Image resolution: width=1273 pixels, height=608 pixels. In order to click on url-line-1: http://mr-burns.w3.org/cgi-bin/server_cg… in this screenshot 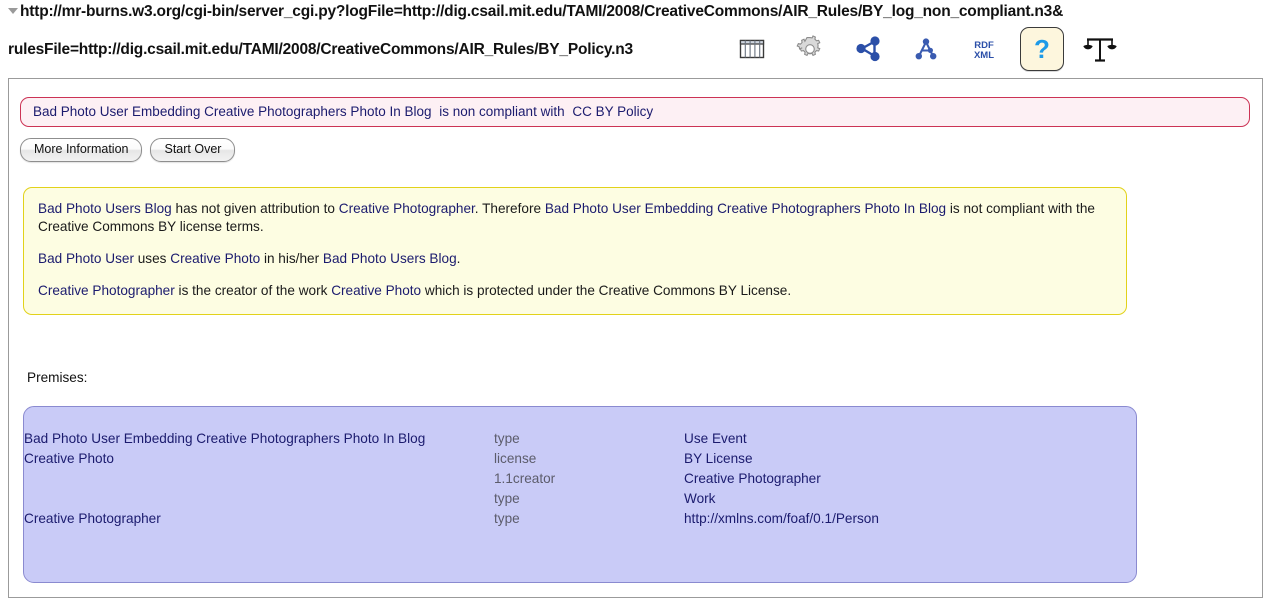, I will do `click(535, 11)`.